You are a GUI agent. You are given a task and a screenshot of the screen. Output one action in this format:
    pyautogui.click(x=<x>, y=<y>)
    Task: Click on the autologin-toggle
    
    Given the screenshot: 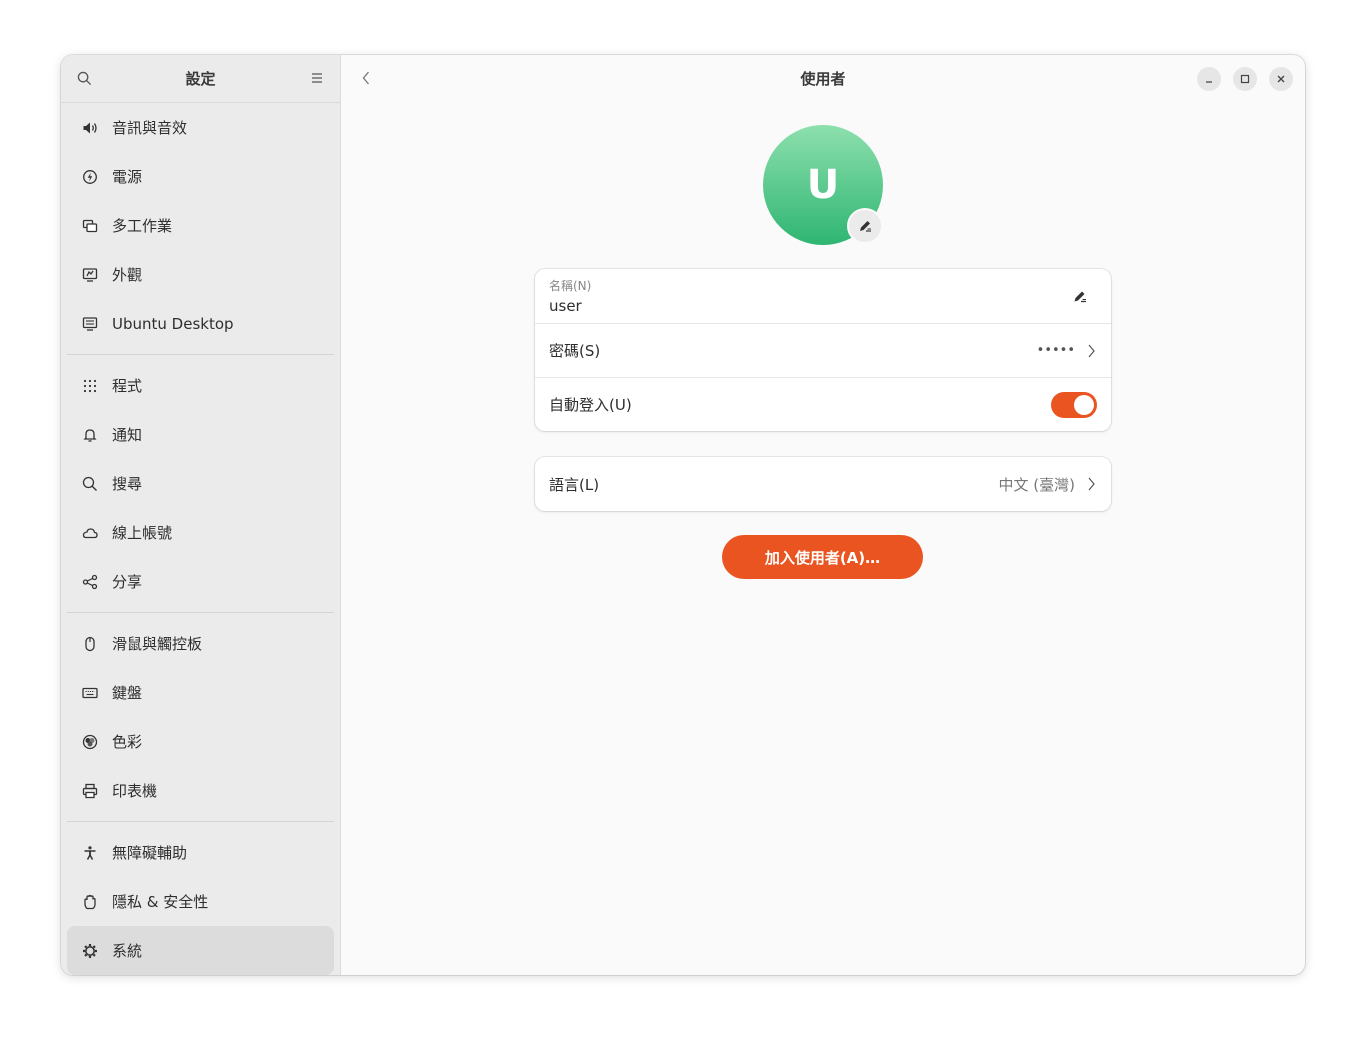 What is the action you would take?
    pyautogui.click(x=1074, y=404)
    